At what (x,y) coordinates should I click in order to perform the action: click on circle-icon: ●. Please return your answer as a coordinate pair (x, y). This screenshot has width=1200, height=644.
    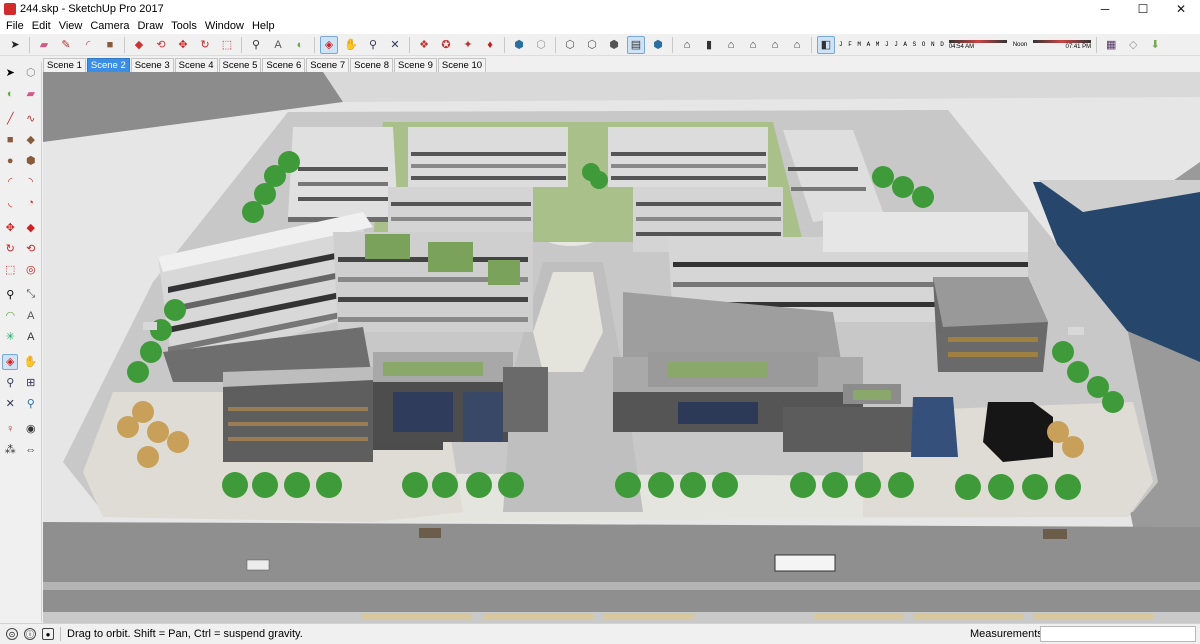
    Looking at the image, I should click on (10, 161).